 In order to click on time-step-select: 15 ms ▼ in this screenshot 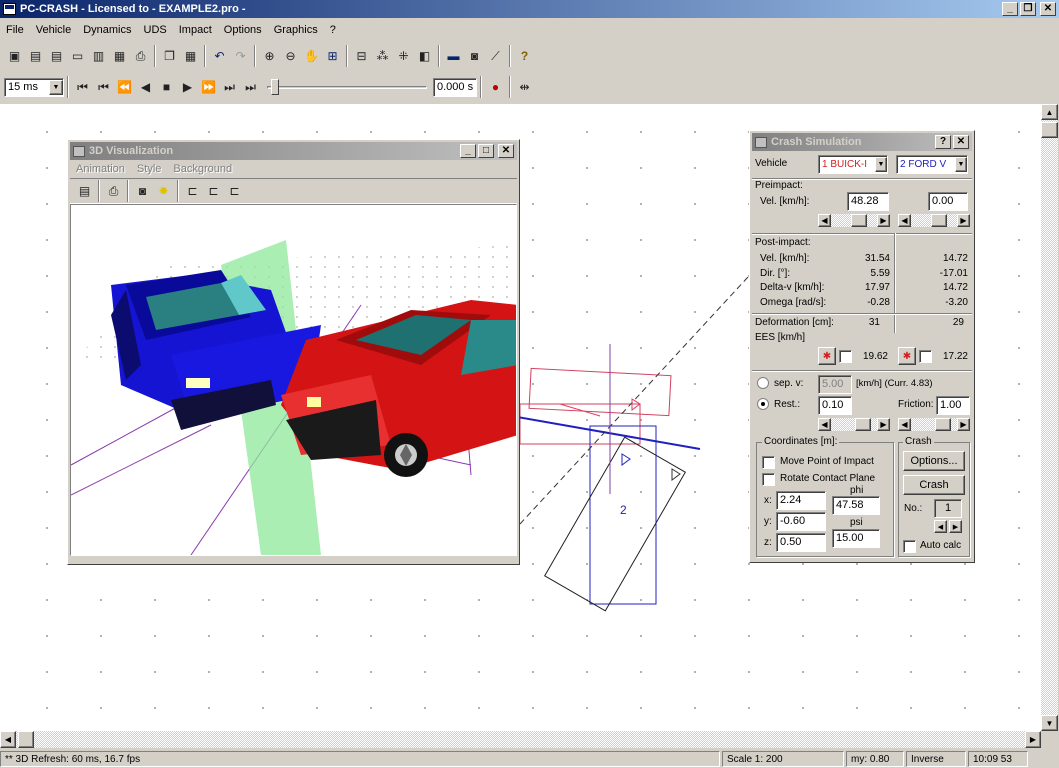, I will do `click(34, 87)`.